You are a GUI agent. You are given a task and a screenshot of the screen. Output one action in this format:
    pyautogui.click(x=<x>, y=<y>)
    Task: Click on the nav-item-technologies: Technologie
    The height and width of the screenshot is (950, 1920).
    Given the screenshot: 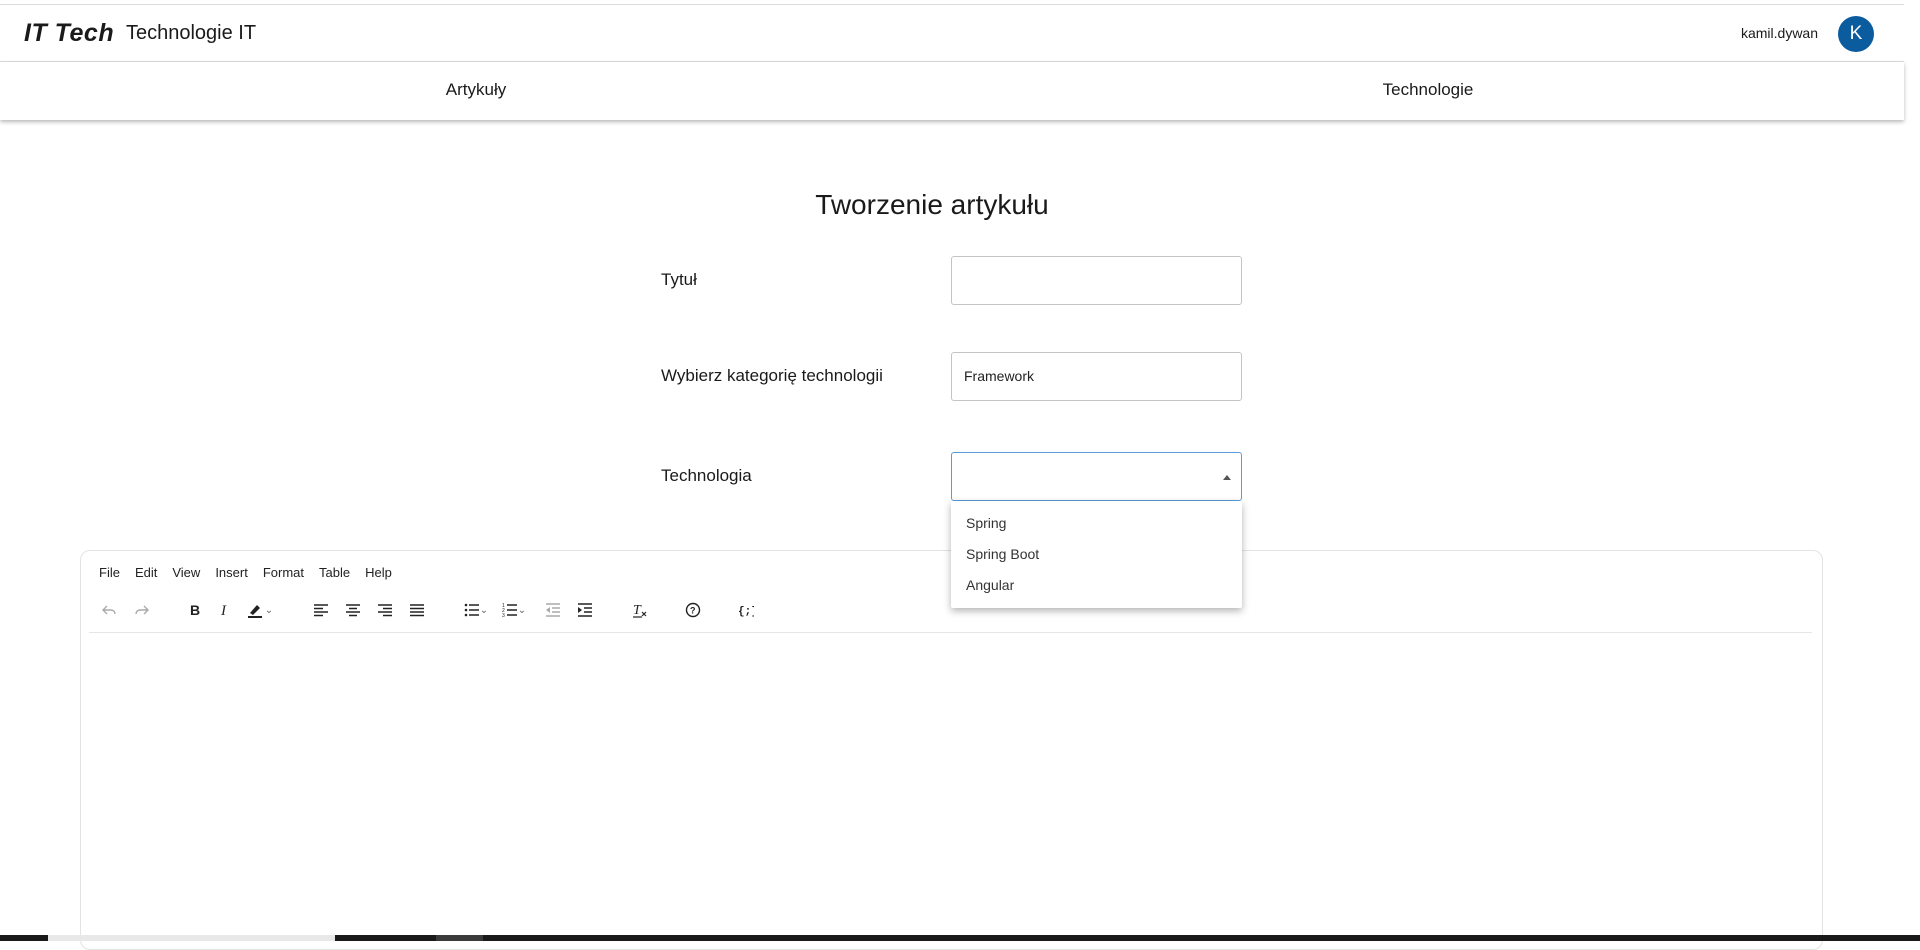 What is the action you would take?
    pyautogui.click(x=1428, y=91)
    